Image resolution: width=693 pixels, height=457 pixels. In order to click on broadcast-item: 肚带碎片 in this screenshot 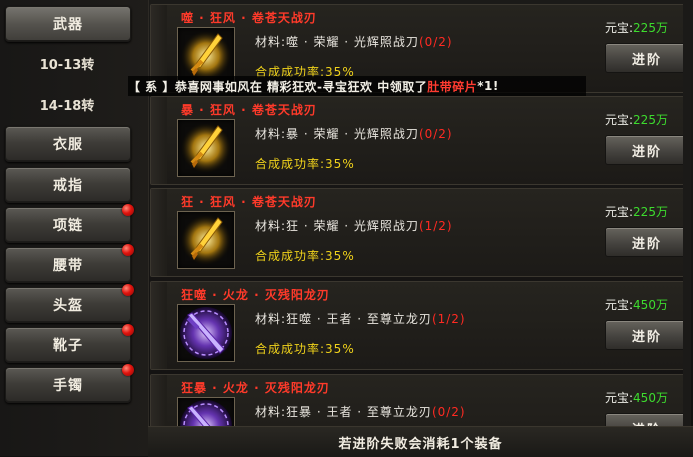, I will do `click(452, 86)`.